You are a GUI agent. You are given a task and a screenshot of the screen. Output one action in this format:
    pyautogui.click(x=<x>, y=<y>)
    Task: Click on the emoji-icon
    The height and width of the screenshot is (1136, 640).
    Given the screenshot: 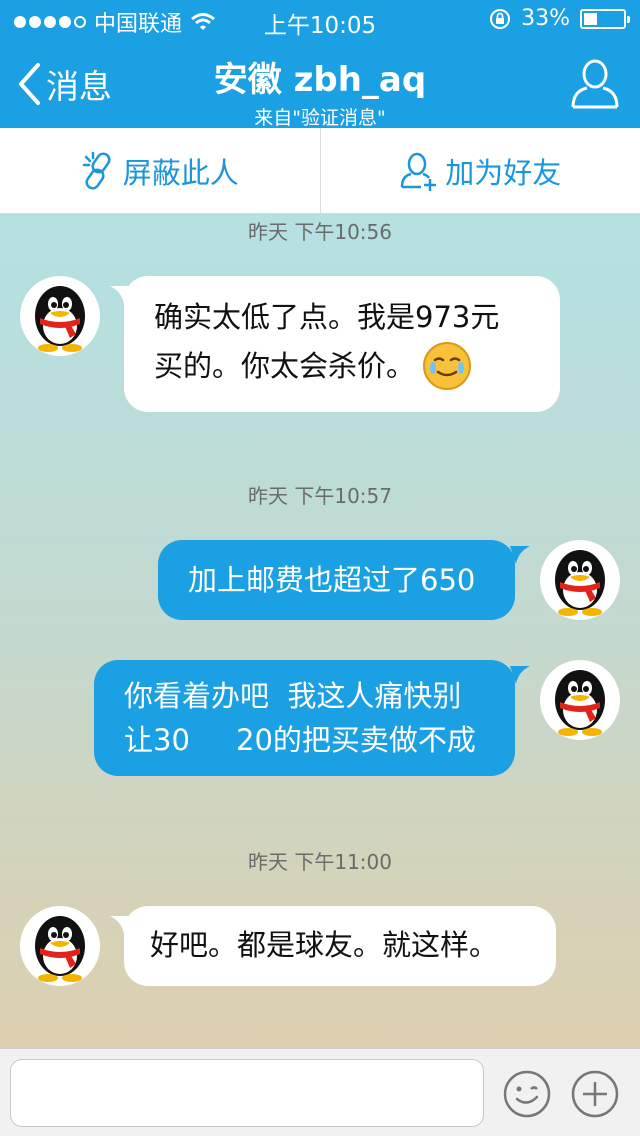 What is the action you would take?
    pyautogui.click(x=527, y=1094)
    